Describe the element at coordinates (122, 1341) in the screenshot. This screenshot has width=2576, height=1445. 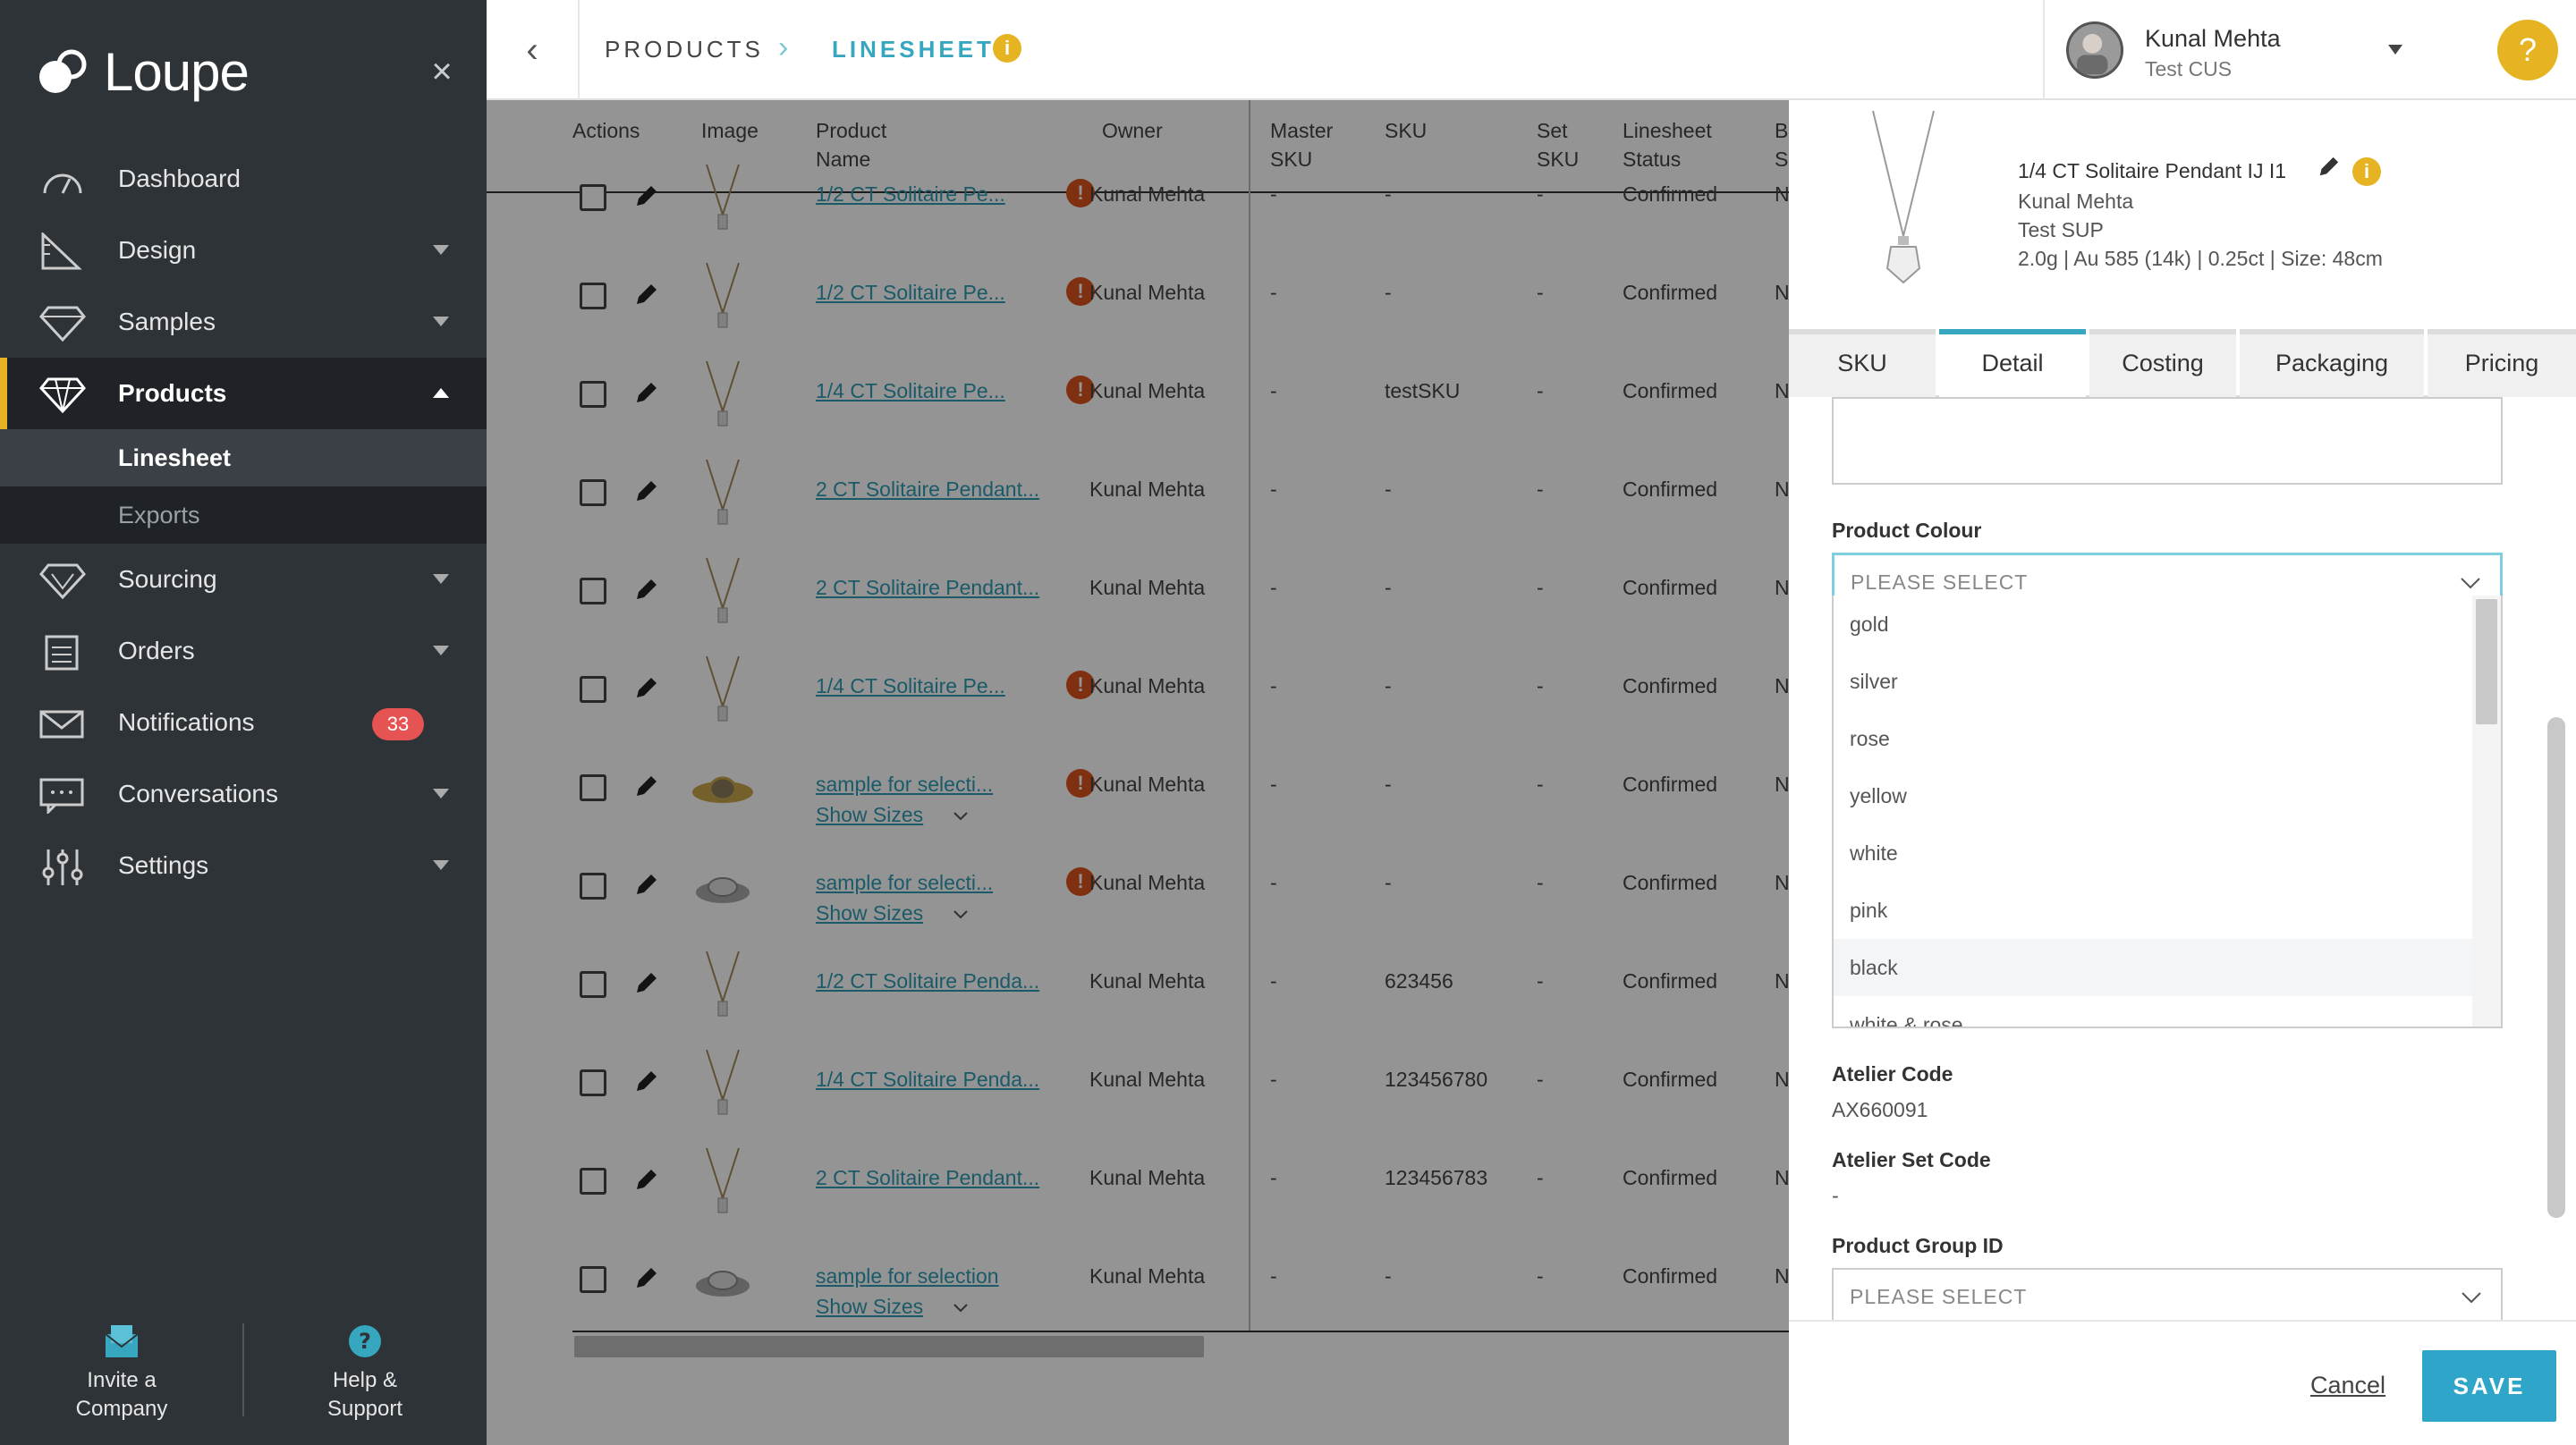
I see `invite-envelope-icon` at that location.